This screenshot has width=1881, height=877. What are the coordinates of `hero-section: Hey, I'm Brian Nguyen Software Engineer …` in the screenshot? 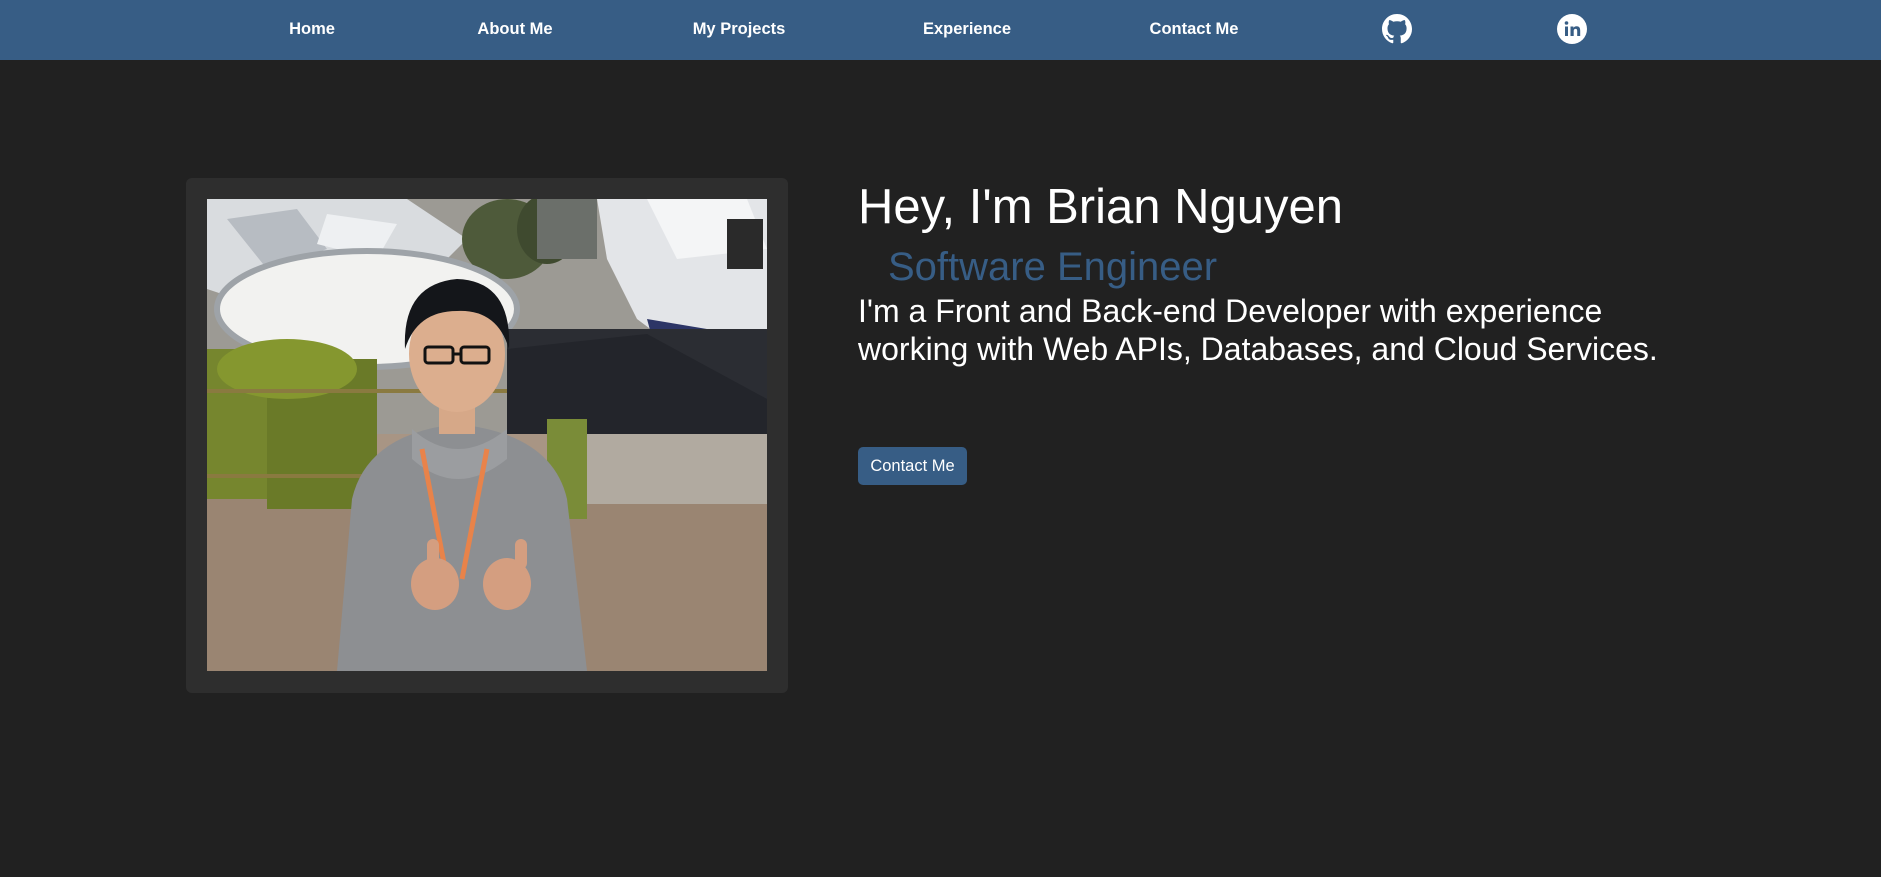 It's located at (1268, 270).